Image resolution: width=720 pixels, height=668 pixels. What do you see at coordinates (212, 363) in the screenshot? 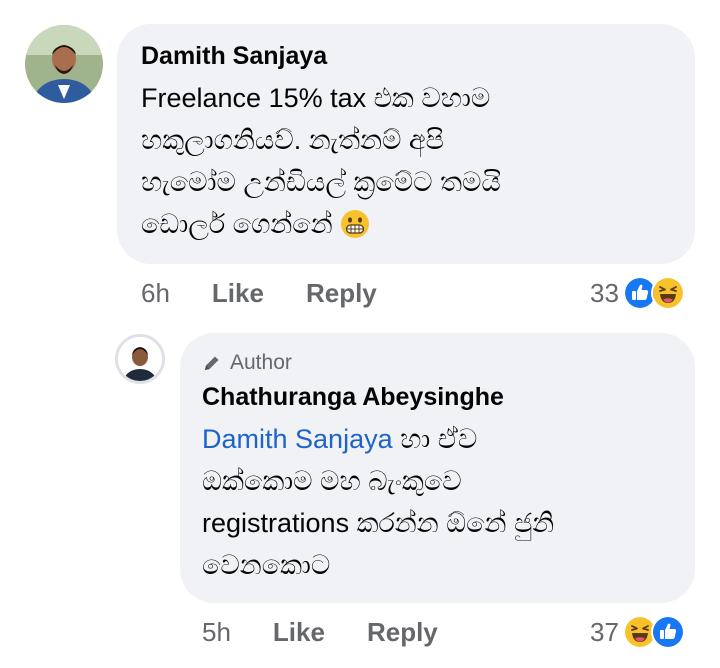
I see `pencil-icon` at bounding box center [212, 363].